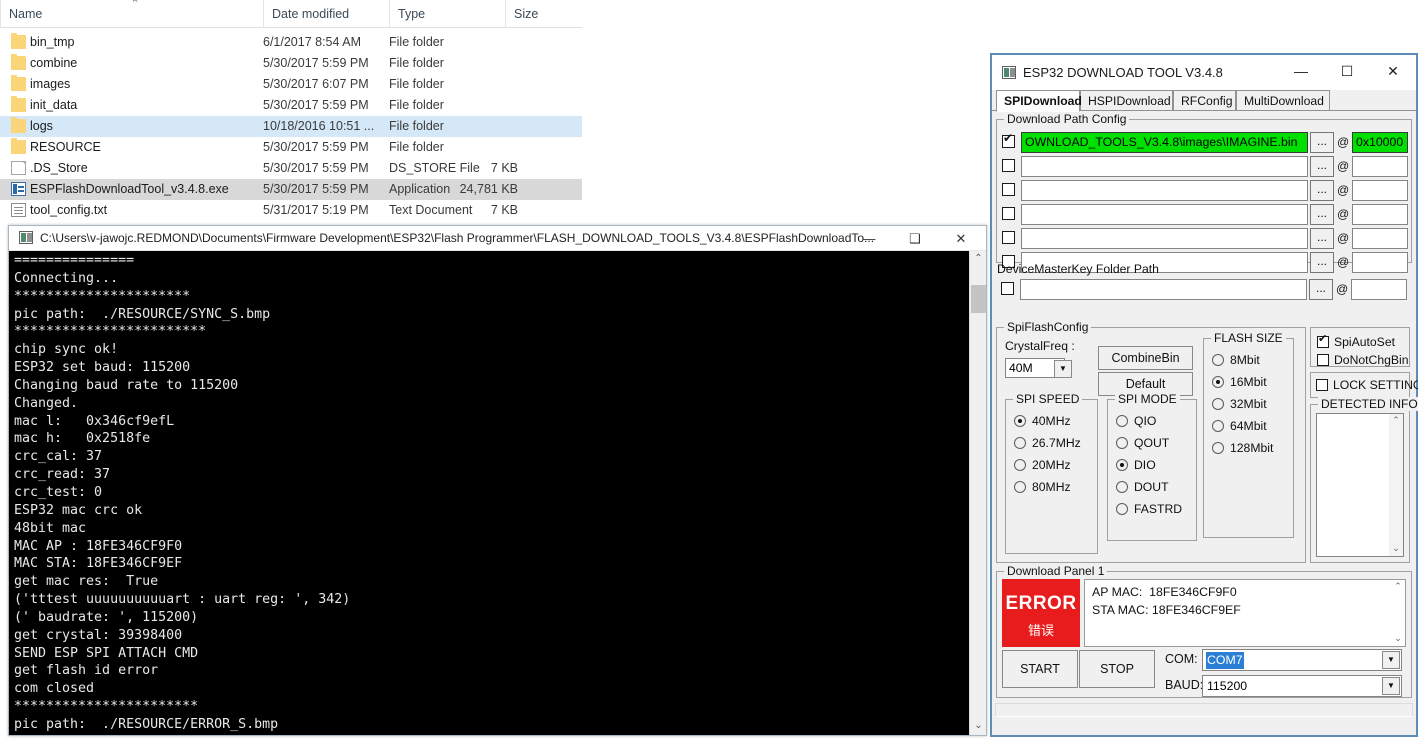  What do you see at coordinates (65, 147) in the screenshot?
I see `file-name: RESOURCE` at bounding box center [65, 147].